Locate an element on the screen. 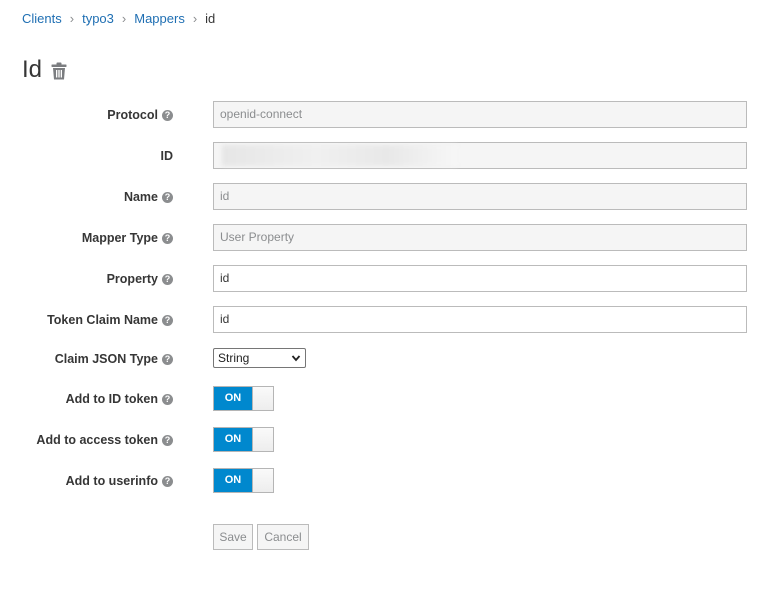 The image size is (783, 602). claim-json-type-select: String is located at coordinates (259, 358).